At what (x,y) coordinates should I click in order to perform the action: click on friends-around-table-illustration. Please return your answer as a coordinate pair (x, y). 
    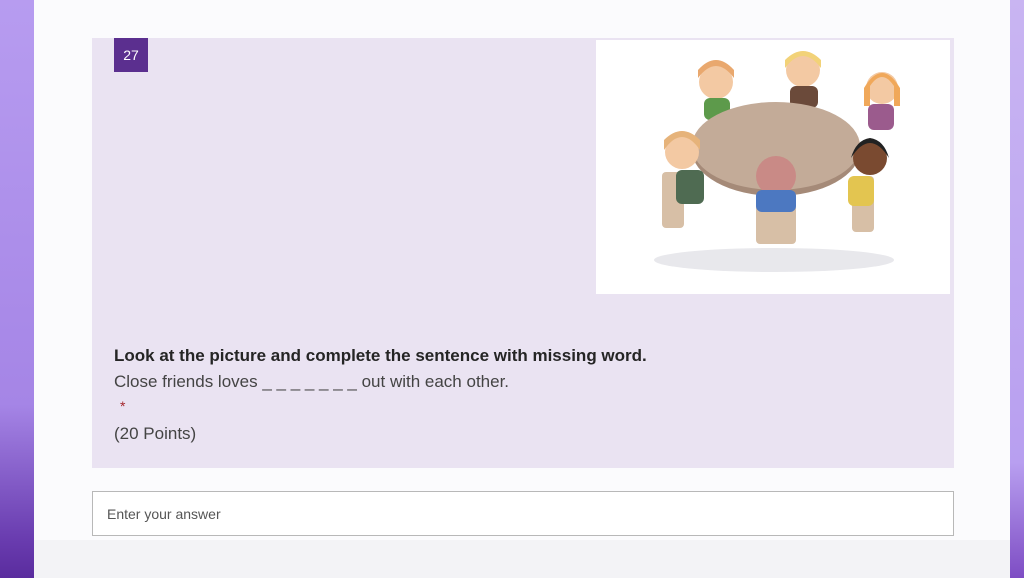
    Looking at the image, I should click on (777, 161).